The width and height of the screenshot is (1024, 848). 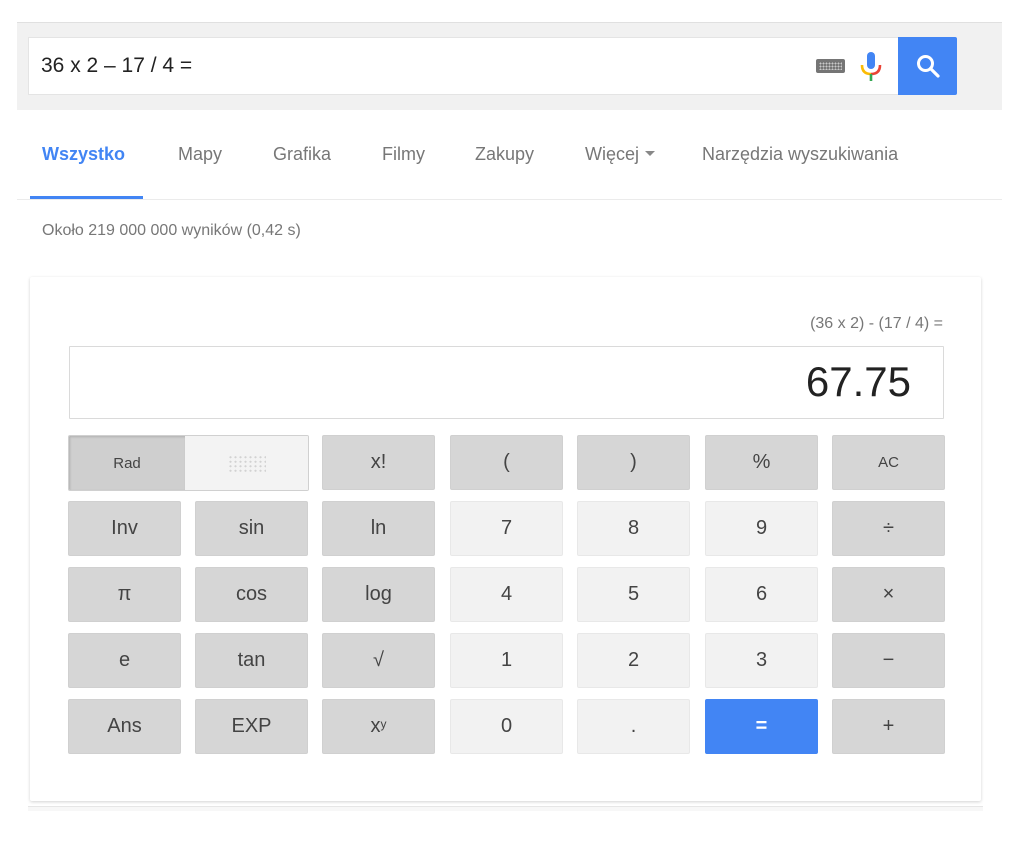 What do you see at coordinates (378, 660) in the screenshot?
I see `sqrt-button: √` at bounding box center [378, 660].